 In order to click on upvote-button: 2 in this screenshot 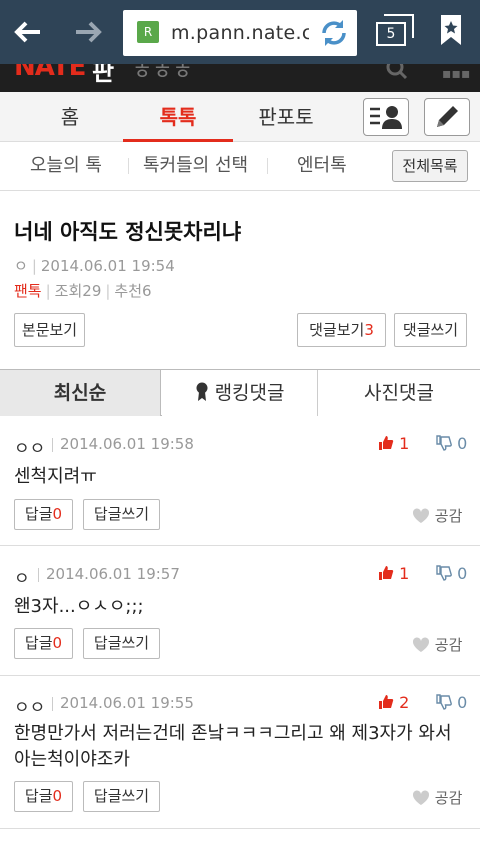, I will do `click(393, 702)`.